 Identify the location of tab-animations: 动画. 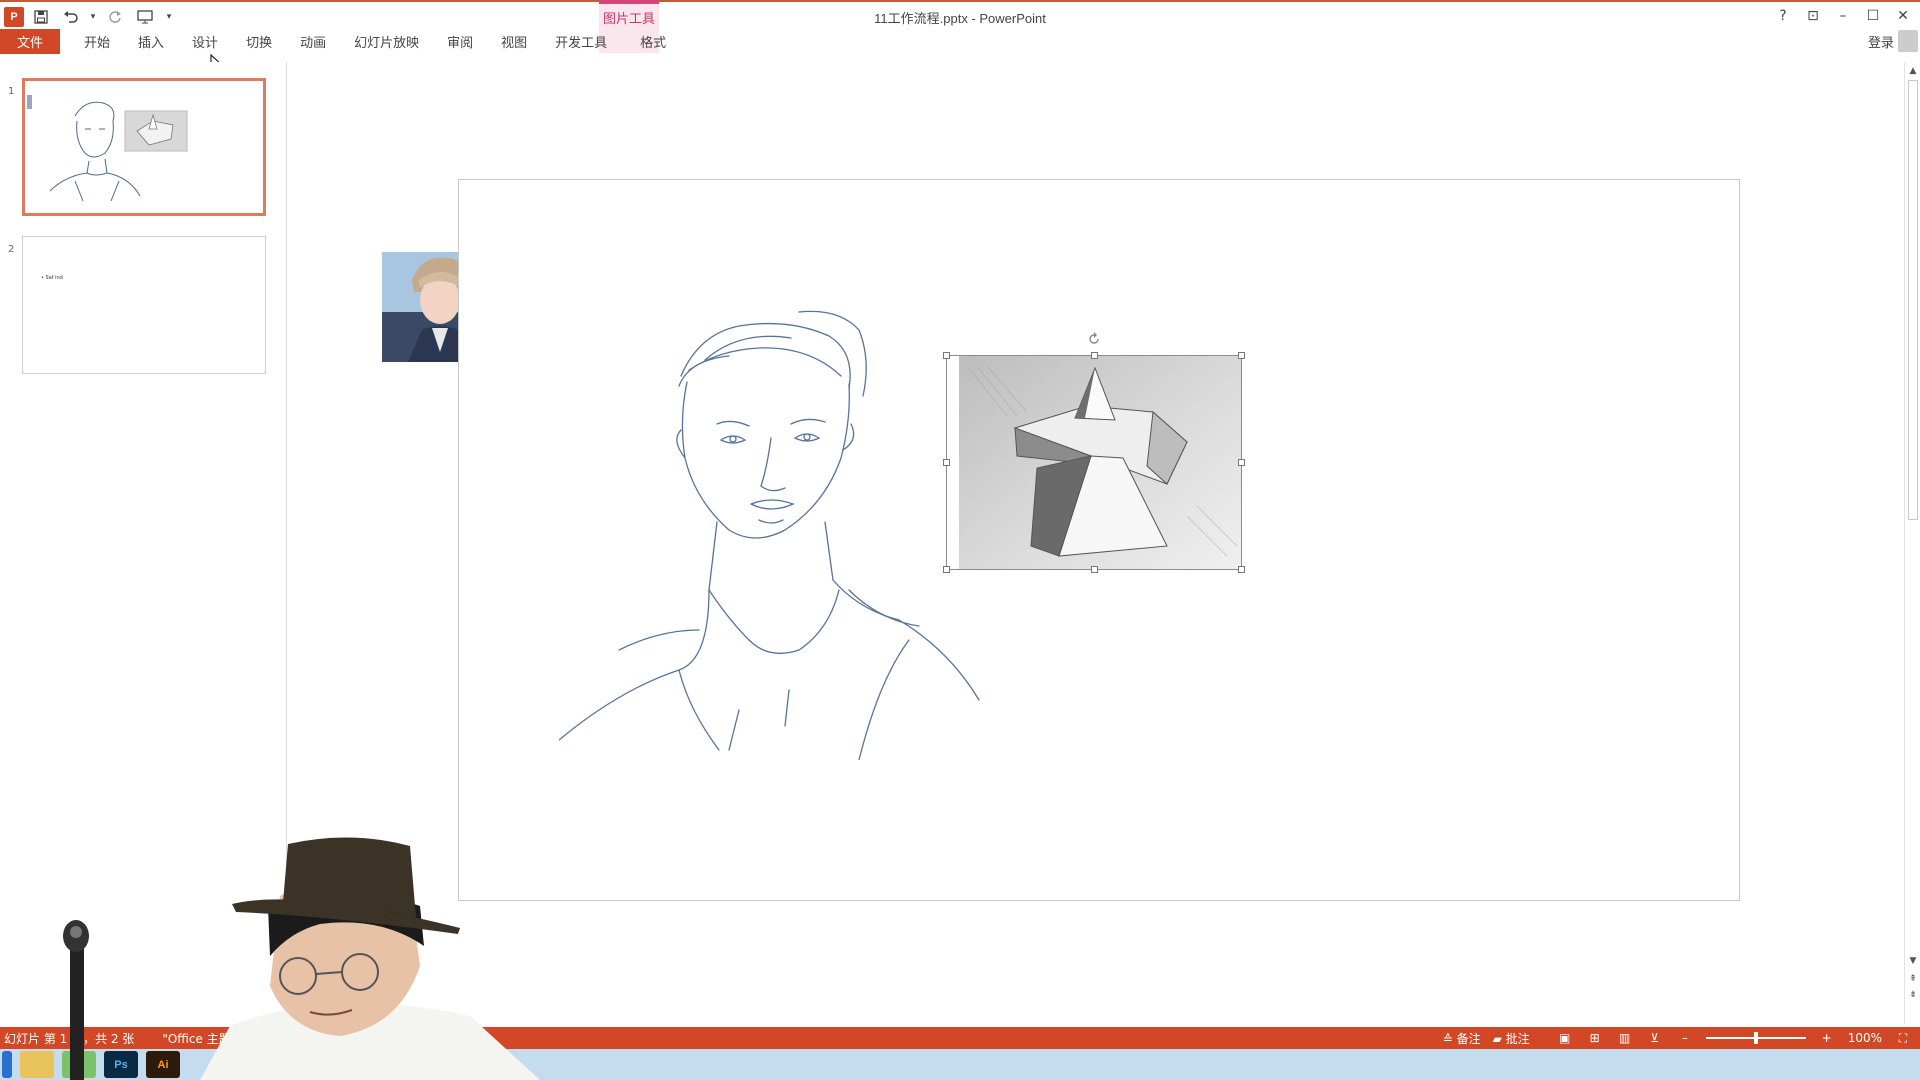
(313, 41).